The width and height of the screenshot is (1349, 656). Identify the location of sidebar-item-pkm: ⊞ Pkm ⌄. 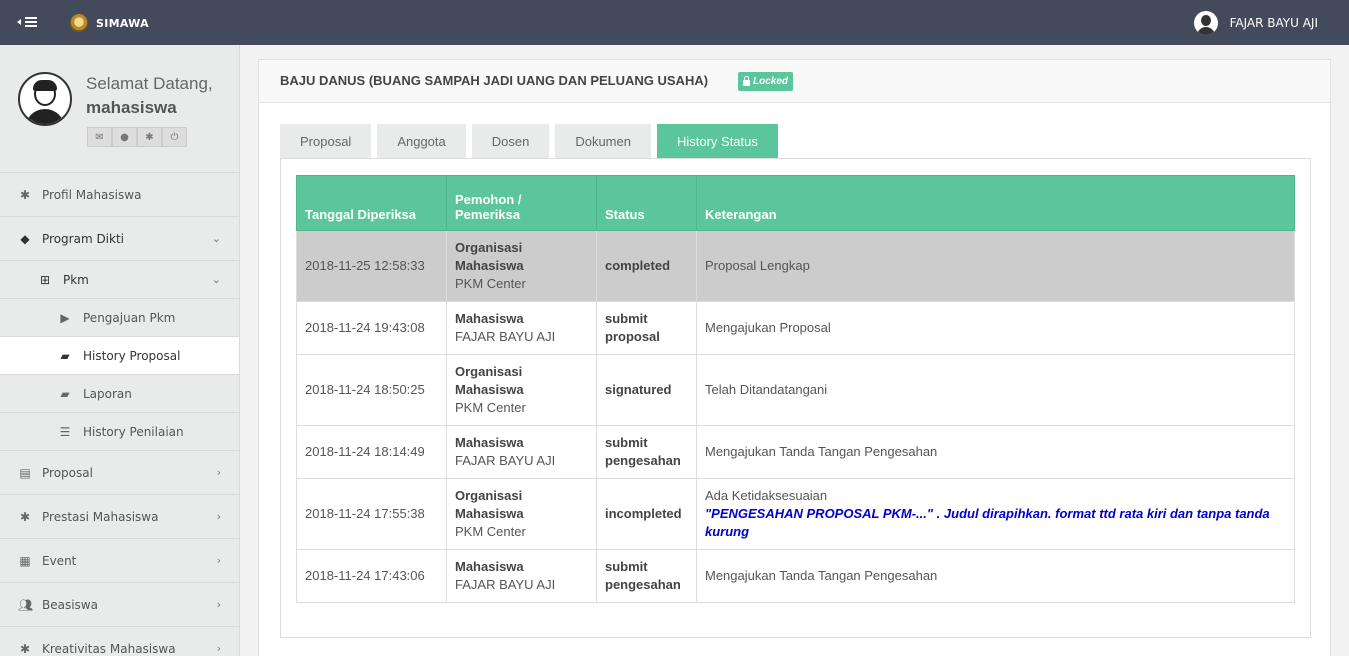
(119, 280).